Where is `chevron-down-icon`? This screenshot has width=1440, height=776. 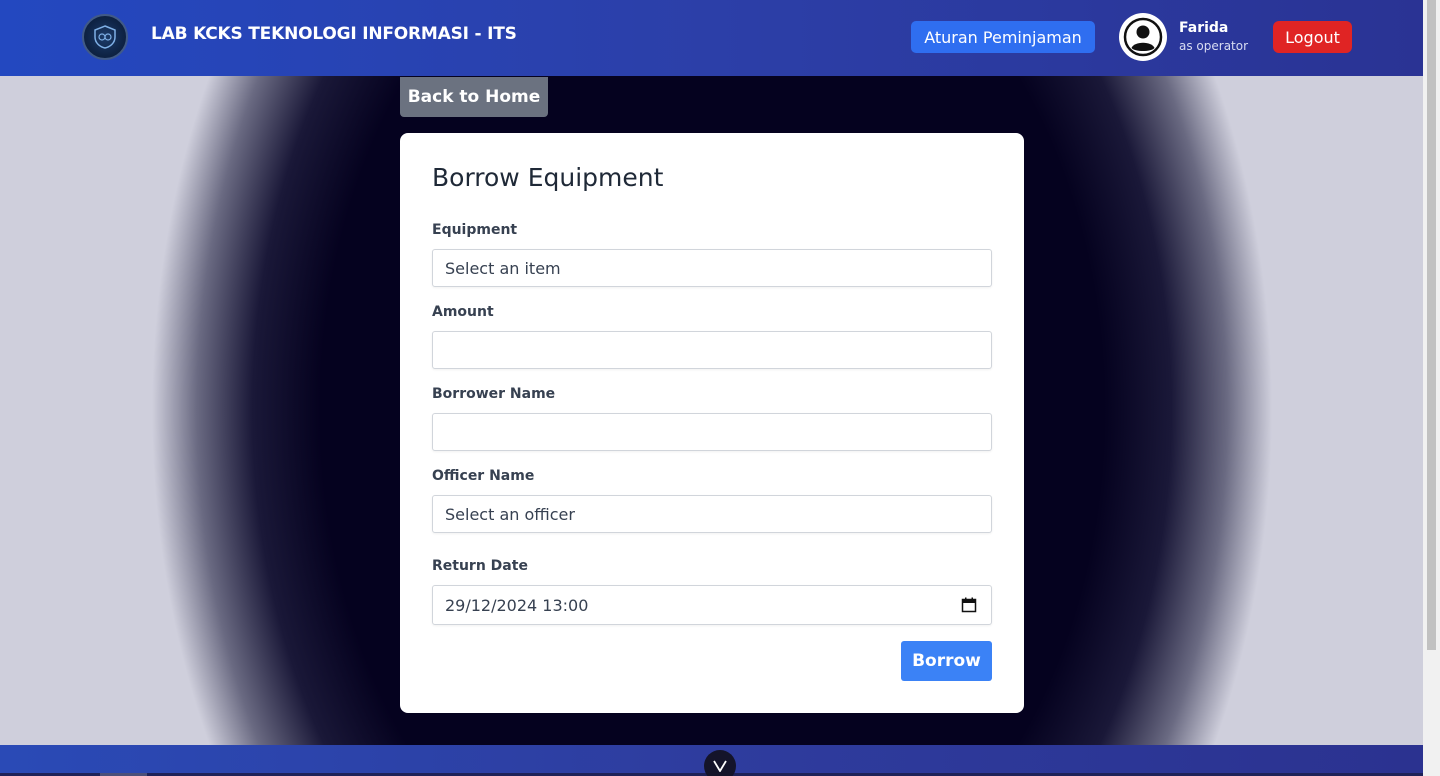
chevron-down-icon is located at coordinates (720, 766).